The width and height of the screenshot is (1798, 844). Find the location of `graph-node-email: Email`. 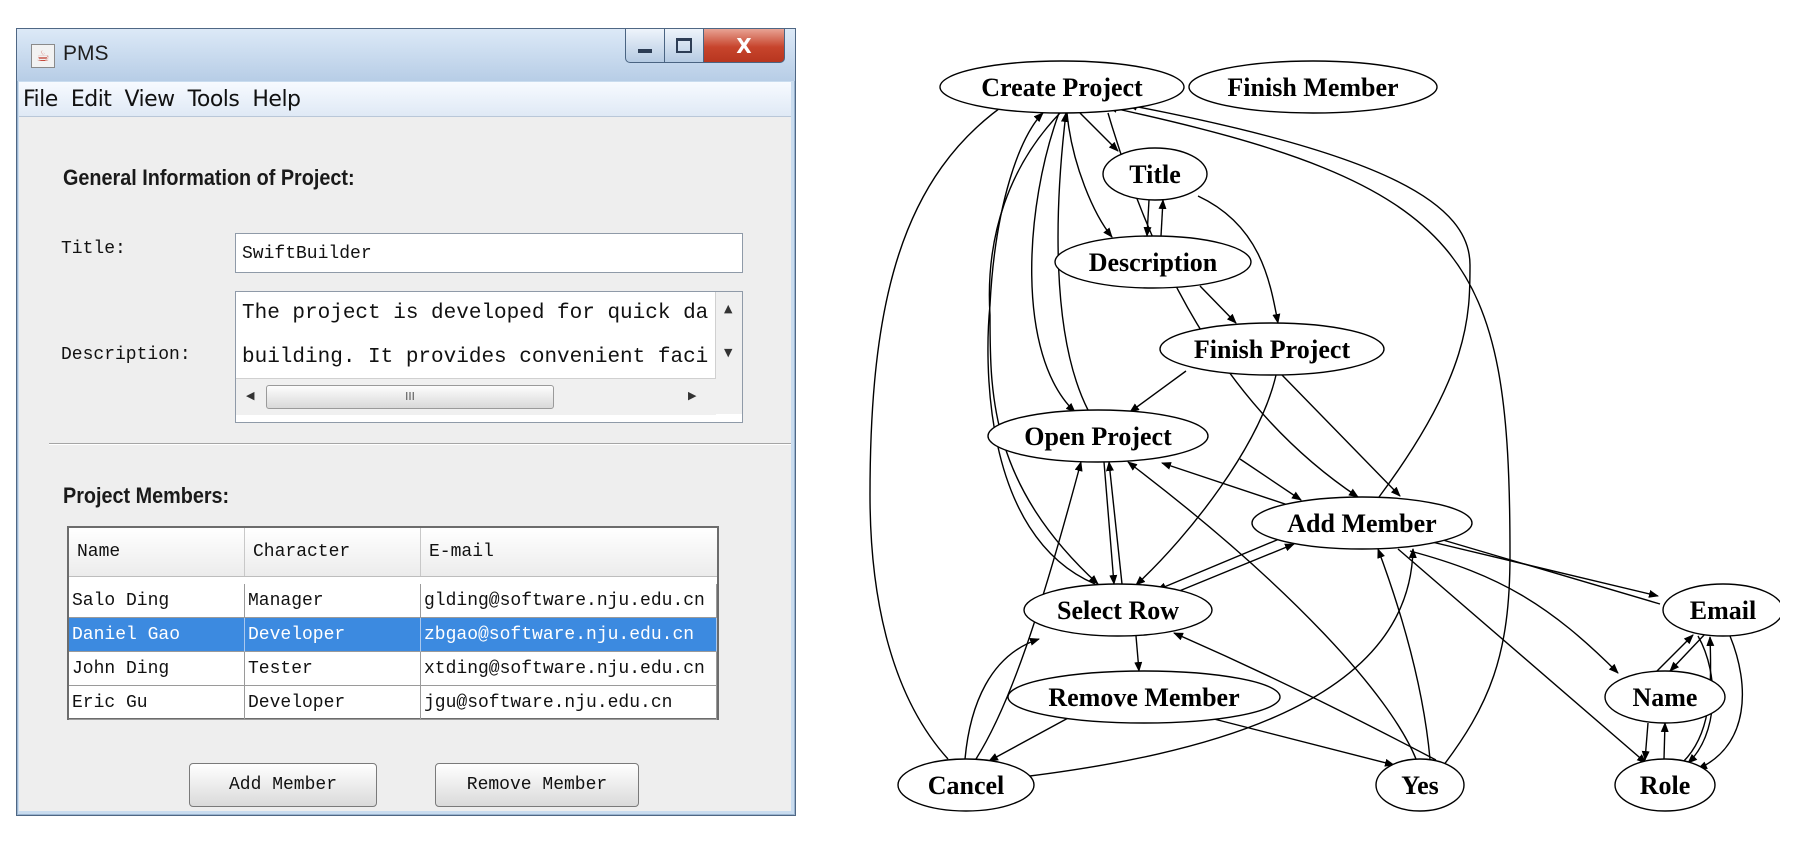

graph-node-email: Email is located at coordinates (1723, 610).